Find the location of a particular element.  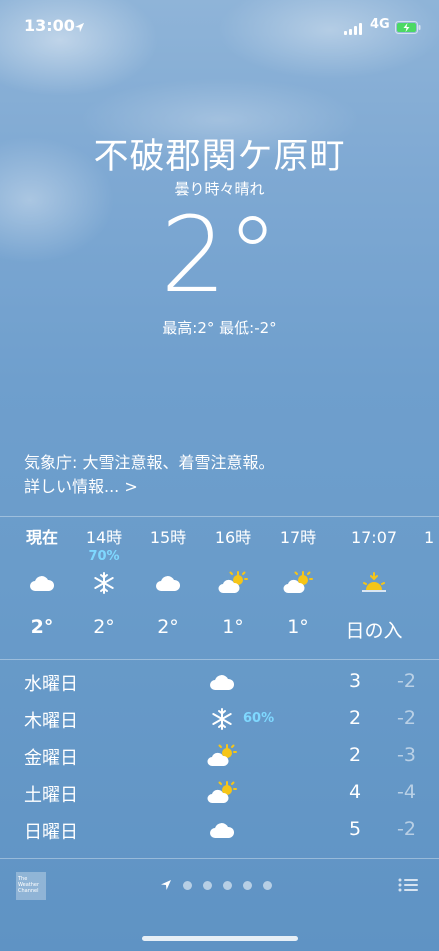

daily-row: 土曜日 4 -4 is located at coordinates (219, 793).